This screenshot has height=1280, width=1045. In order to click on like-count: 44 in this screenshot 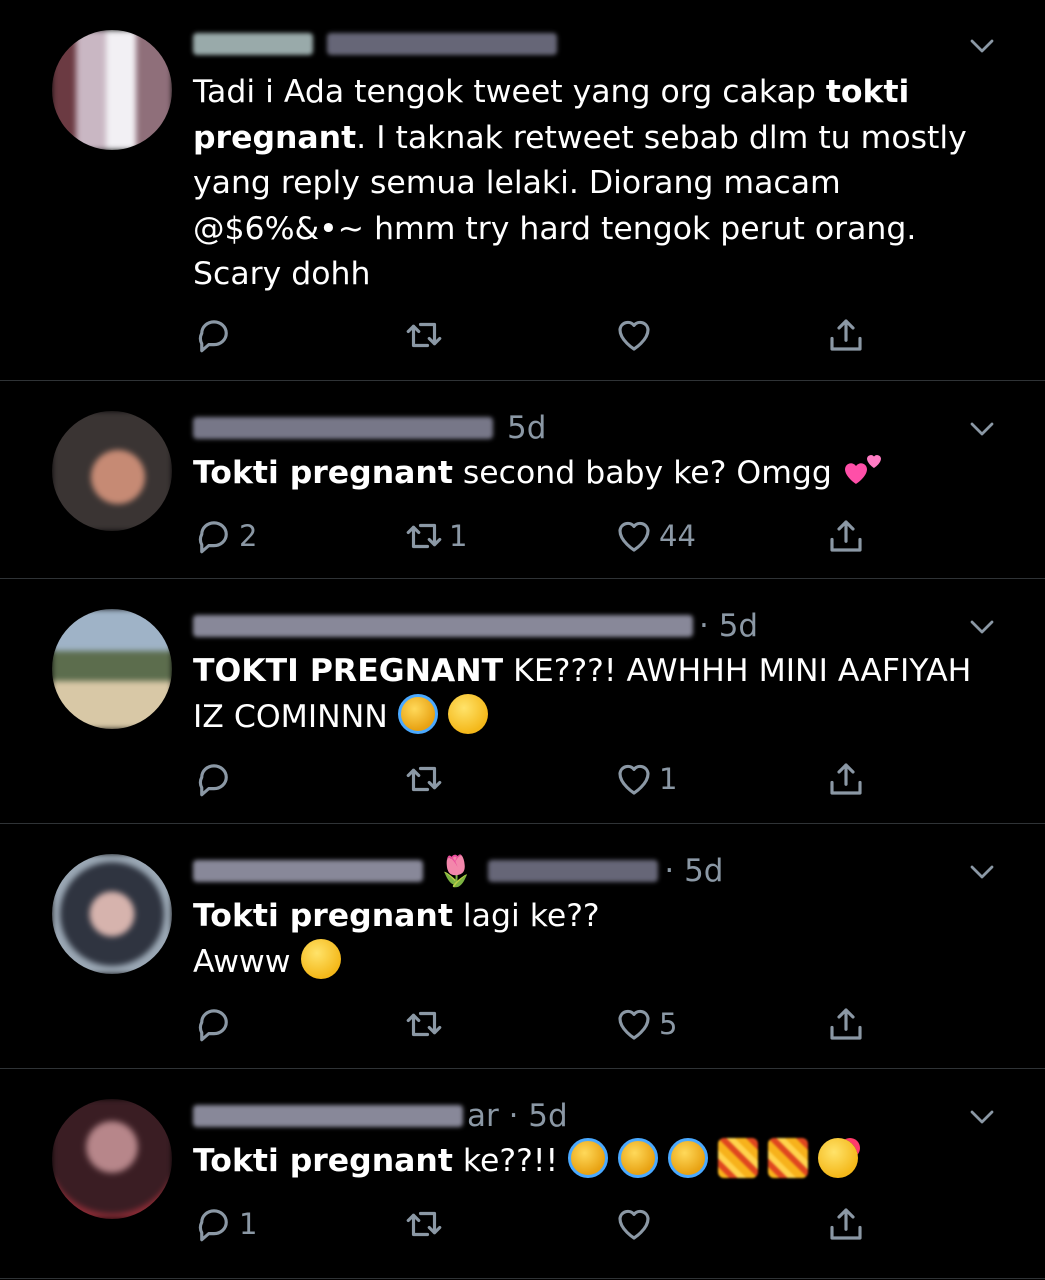, I will do `click(677, 536)`.